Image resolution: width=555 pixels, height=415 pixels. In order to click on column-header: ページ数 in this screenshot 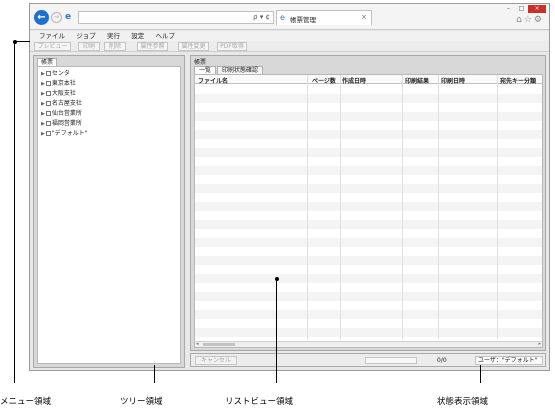, I will do `click(324, 80)`.